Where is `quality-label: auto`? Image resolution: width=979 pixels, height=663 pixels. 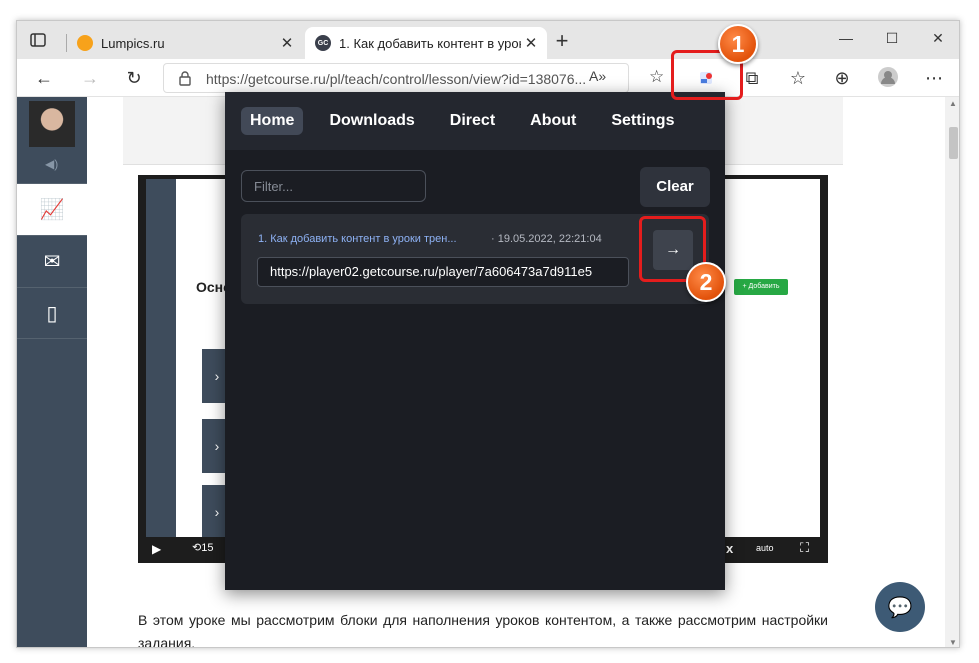
quality-label: auto is located at coordinates (765, 548).